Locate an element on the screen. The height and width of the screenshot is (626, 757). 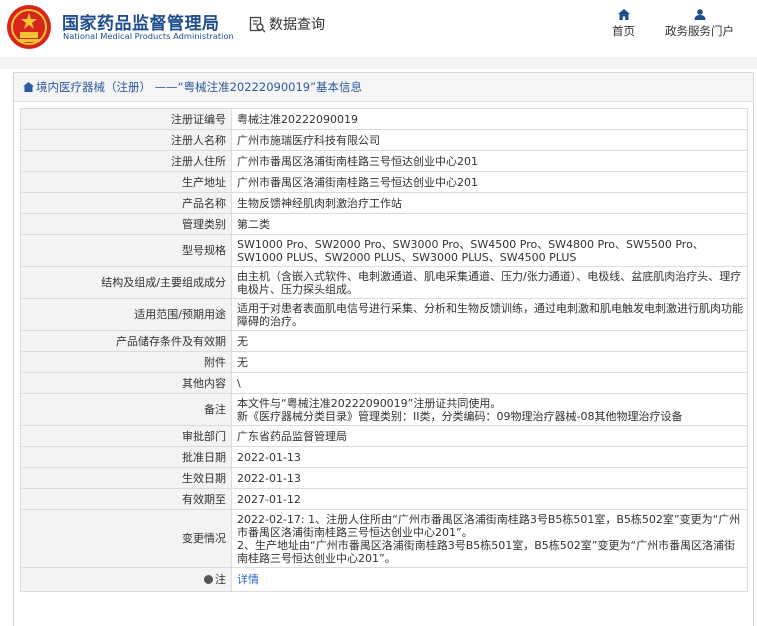
row-label: 管理类别 is located at coordinates (126, 224).